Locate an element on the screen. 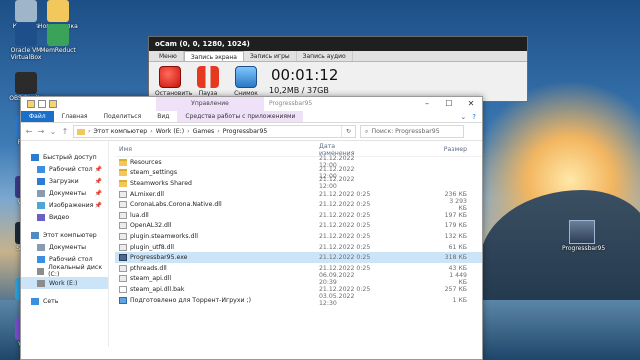  file-row: Resources 21.12.2022 12:00 is located at coordinates (298, 162).